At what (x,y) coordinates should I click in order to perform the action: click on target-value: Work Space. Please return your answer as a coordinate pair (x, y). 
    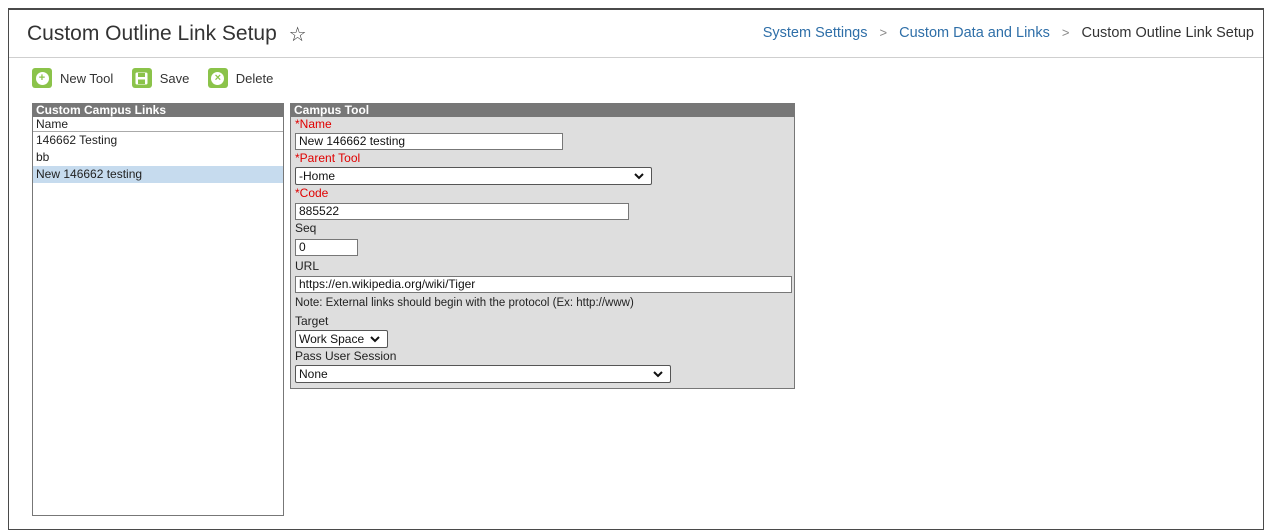
    Looking at the image, I should click on (332, 339).